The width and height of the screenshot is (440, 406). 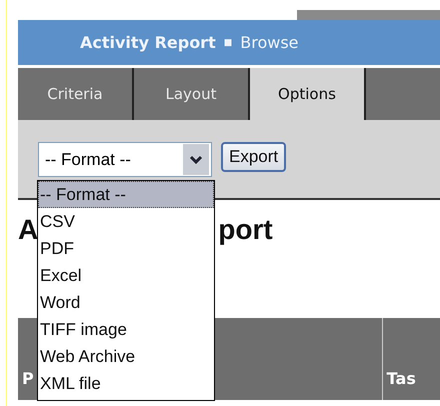 I want to click on export-button: Export, so click(x=253, y=157).